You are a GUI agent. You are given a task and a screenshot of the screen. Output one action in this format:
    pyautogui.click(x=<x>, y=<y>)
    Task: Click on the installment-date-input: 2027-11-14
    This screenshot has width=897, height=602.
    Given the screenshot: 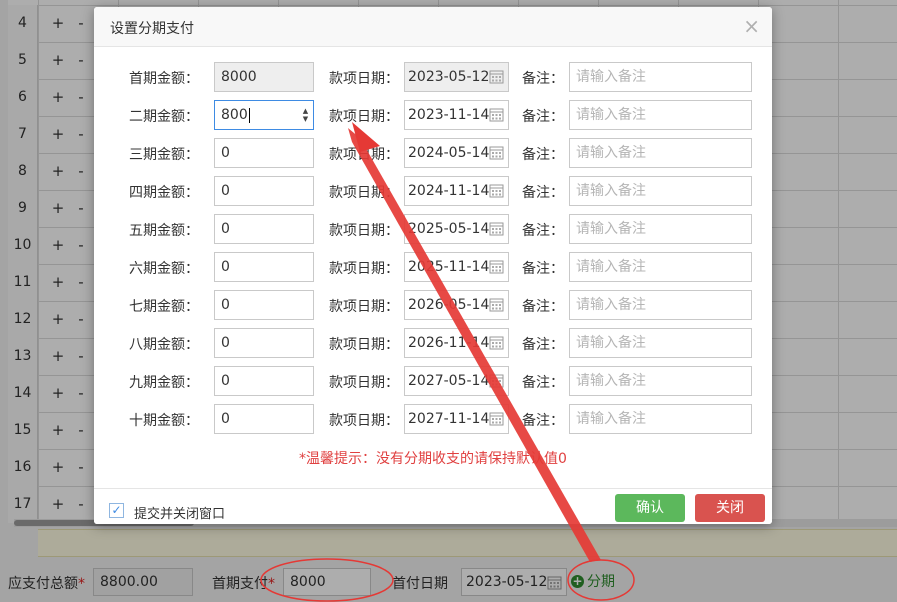 What is the action you would take?
    pyautogui.click(x=456, y=419)
    